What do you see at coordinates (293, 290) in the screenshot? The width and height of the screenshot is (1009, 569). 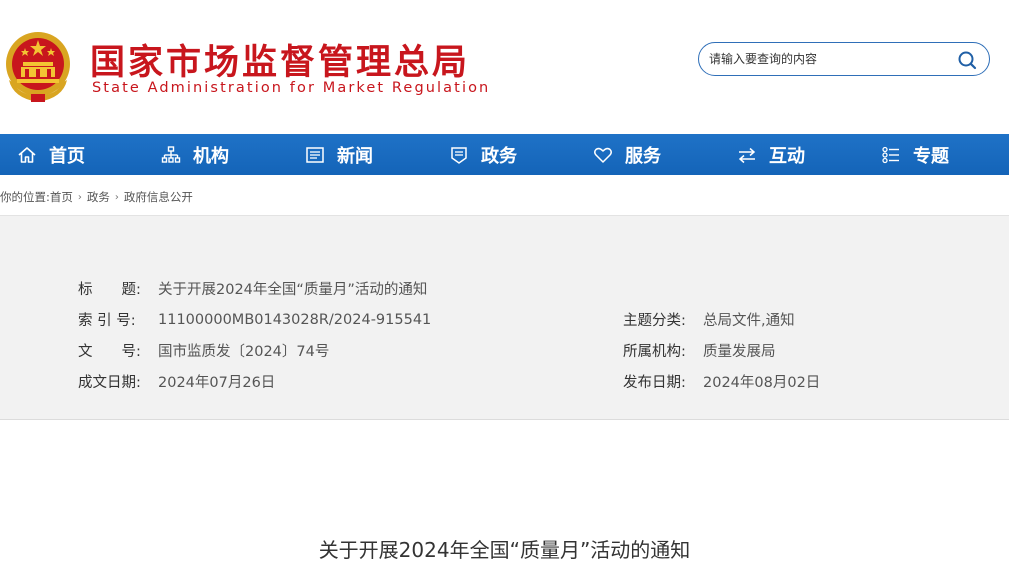 I see `info-value-title: 关于开展2024年全国“质量月”活动的通知` at bounding box center [293, 290].